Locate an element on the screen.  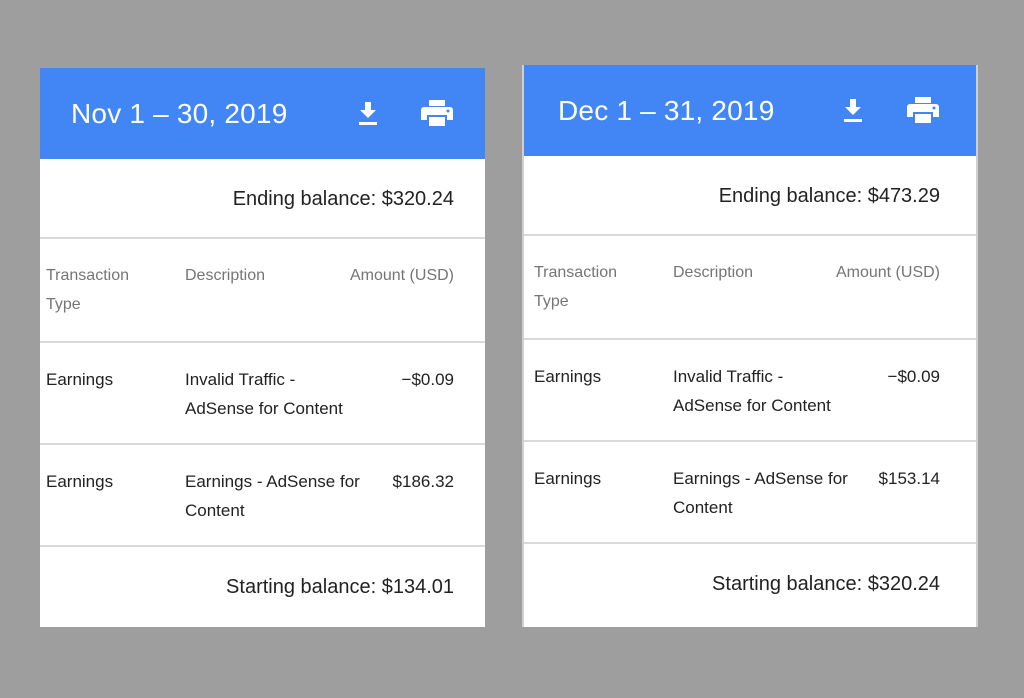
statement-header: Dec 1 – 31, 2019 is located at coordinates (750, 110).